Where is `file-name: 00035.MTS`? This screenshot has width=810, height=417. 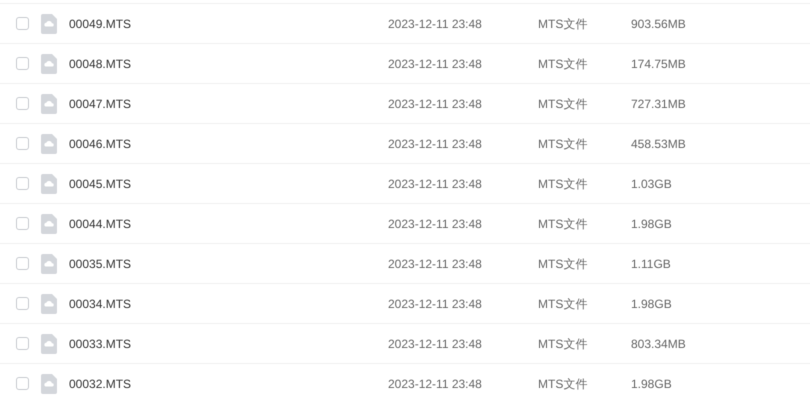
file-name: 00035.MTS is located at coordinates (228, 263).